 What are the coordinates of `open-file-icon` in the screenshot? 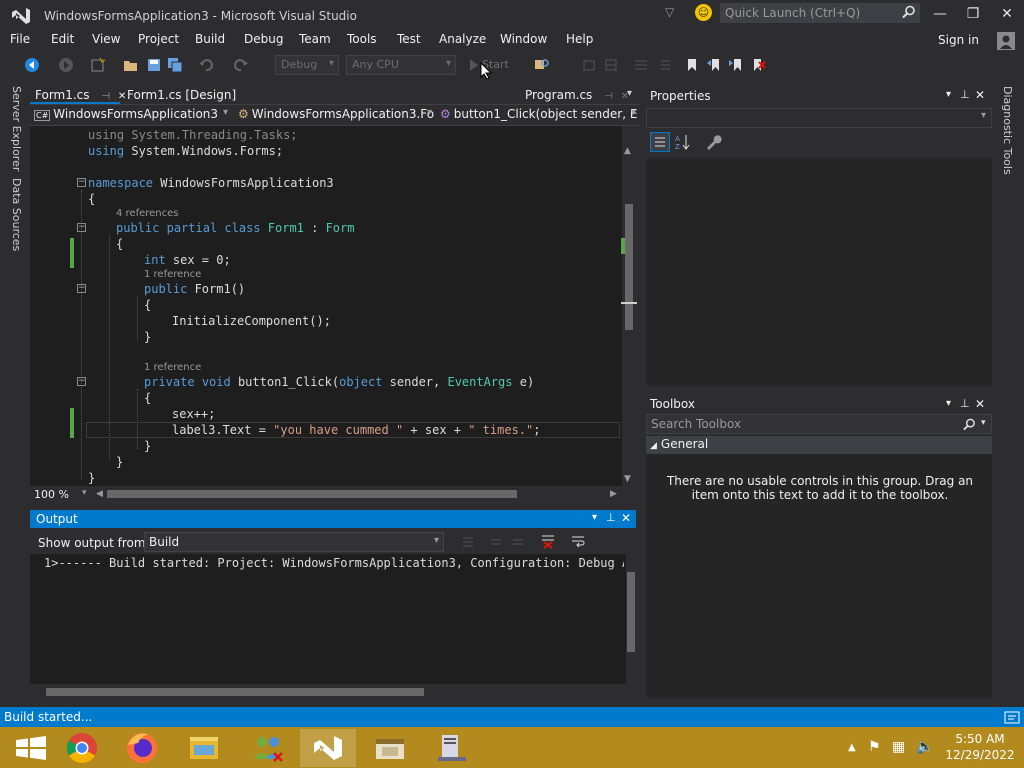 It's located at (131, 65).